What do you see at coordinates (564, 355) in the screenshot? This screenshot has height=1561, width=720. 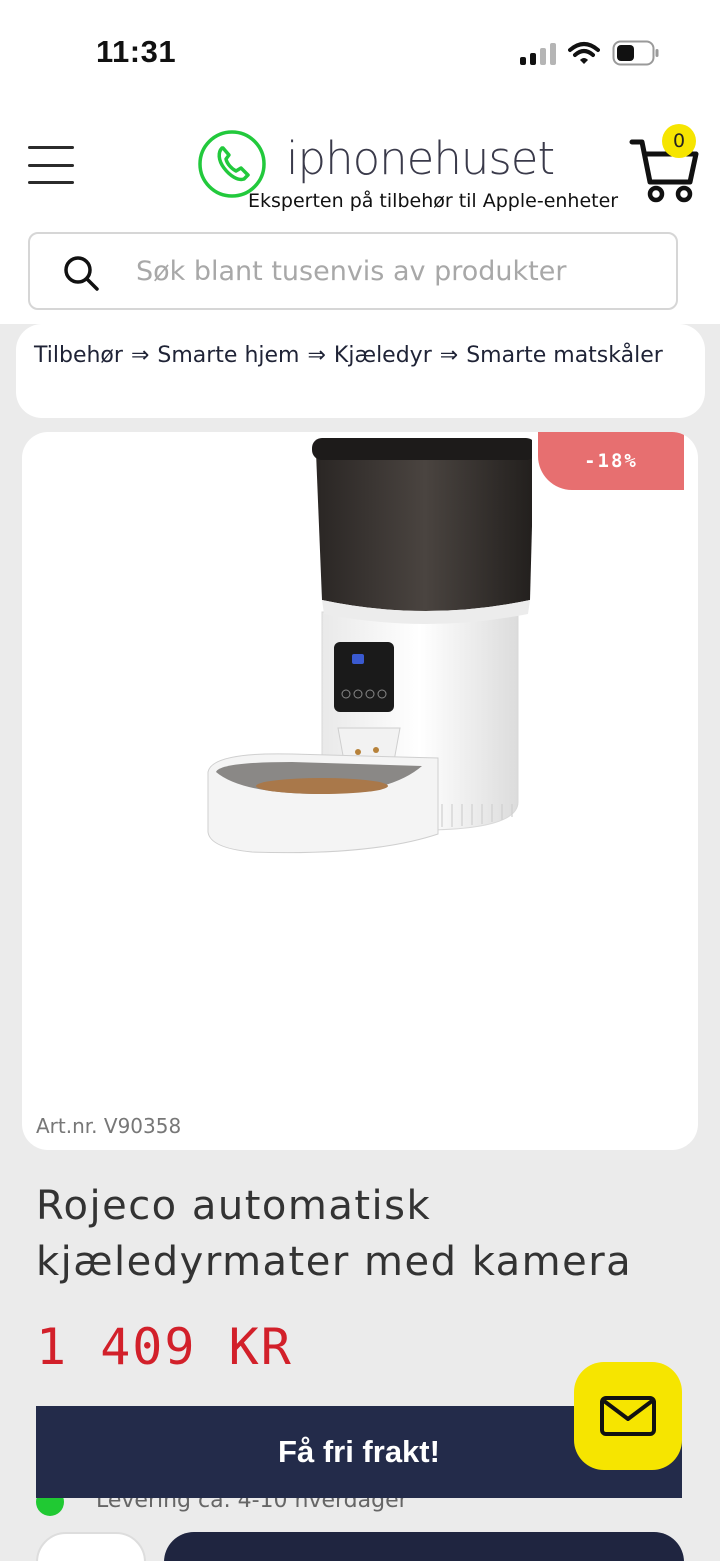 I see `breadcrumb-item-smarte-matskaler: Smarte matskåler` at bounding box center [564, 355].